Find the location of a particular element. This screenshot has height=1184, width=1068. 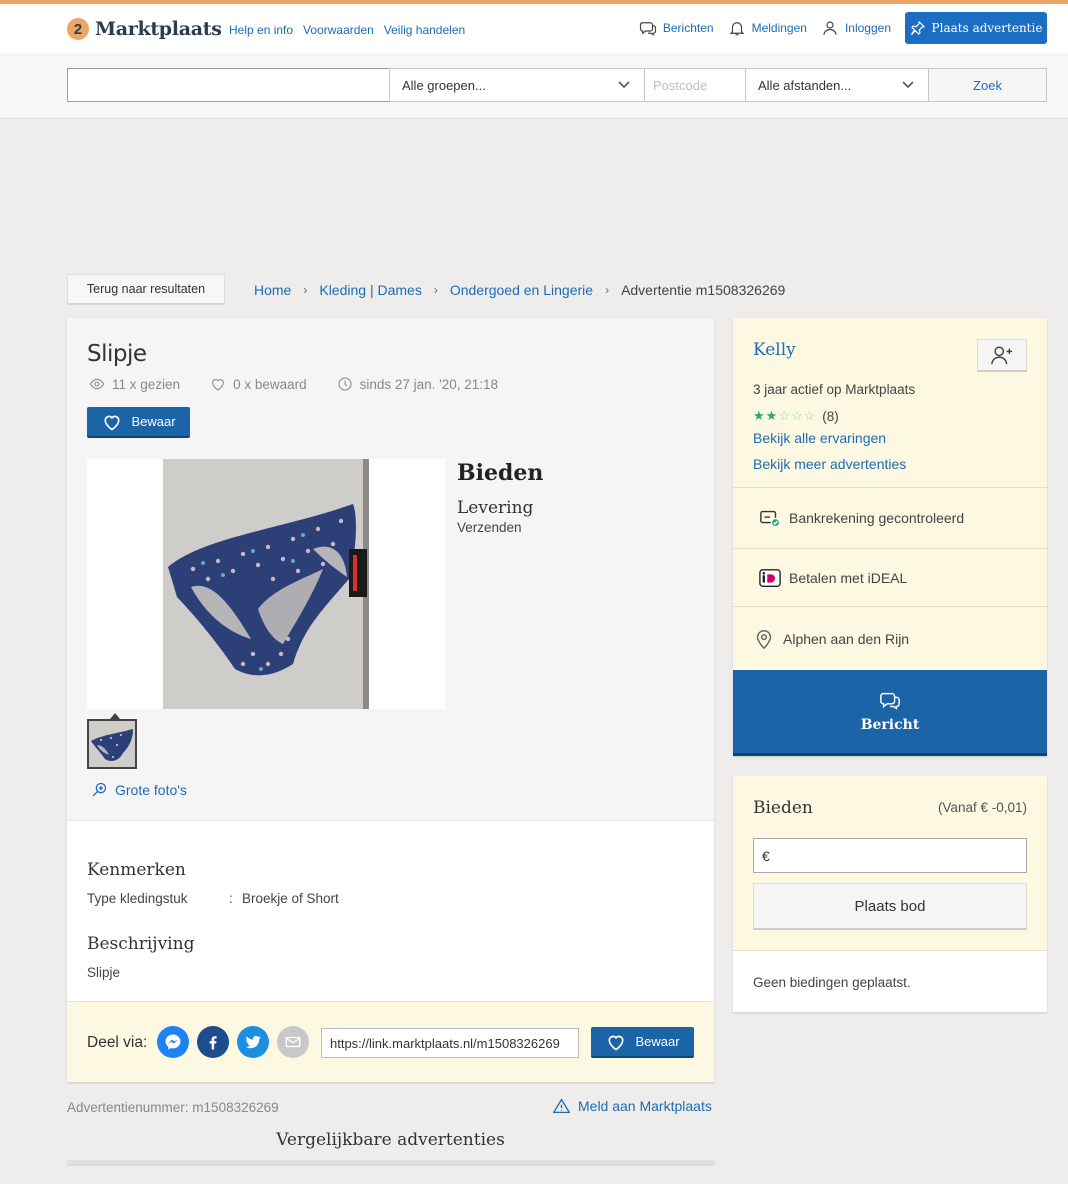

bank-verified-label: Bankrekening gecontroleerd is located at coordinates (877, 518).